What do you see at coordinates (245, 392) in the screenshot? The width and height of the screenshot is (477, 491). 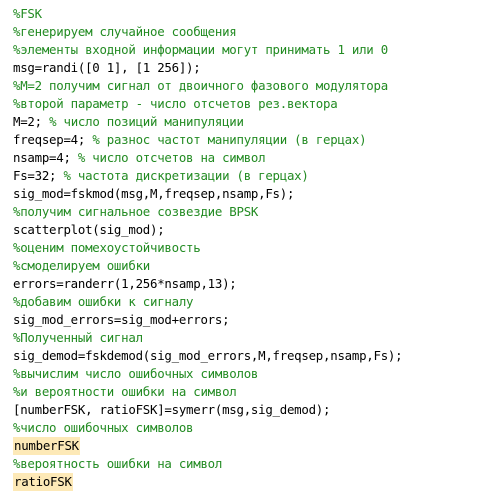 I see `comment-line: %и вероятности ошибки на символ` at bounding box center [245, 392].